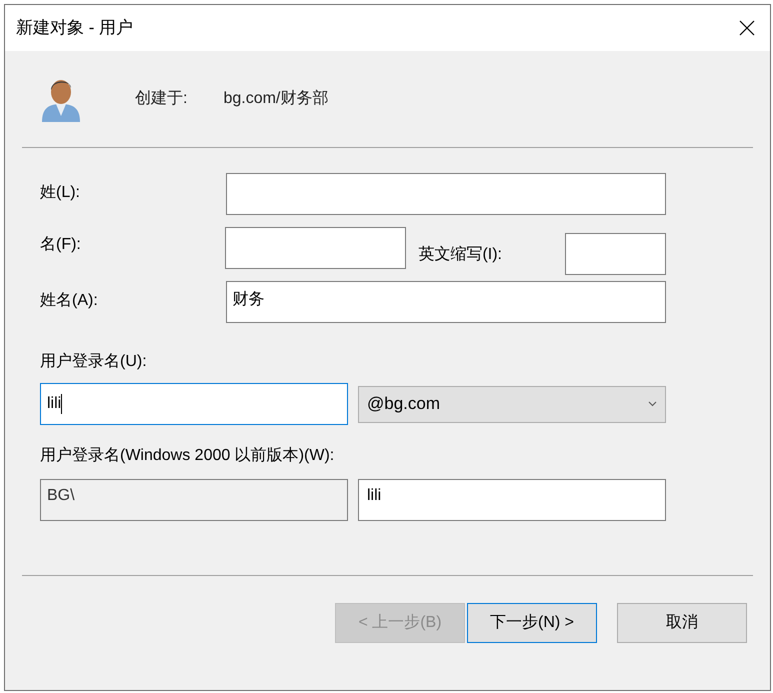  Describe the element at coordinates (652, 404) in the screenshot. I see `chevron-down-icon` at that location.